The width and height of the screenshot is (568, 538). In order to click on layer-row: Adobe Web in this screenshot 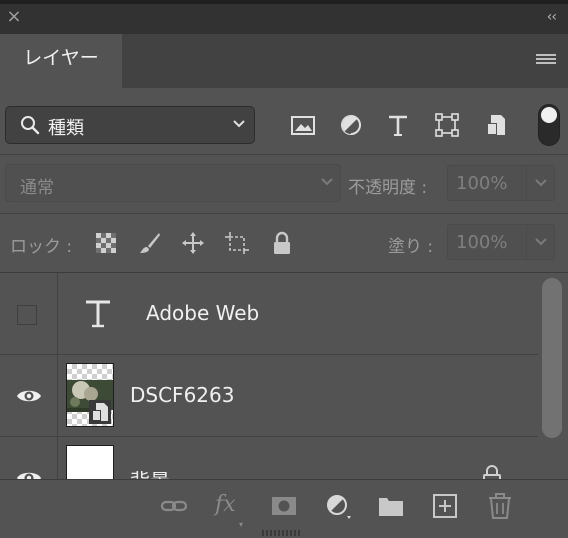, I will do `click(269, 314)`.